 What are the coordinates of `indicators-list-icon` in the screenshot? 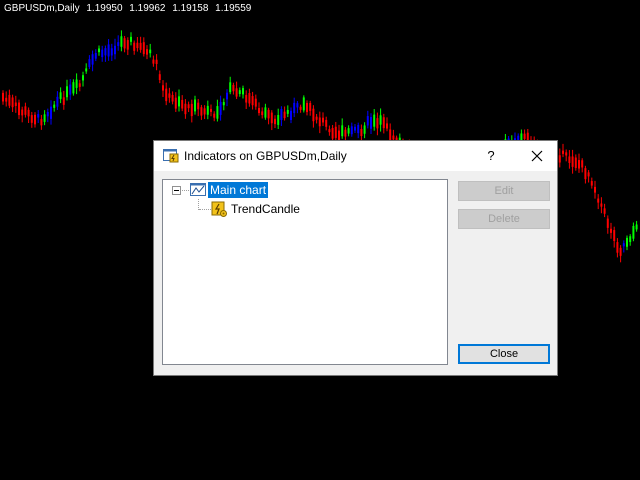 It's located at (171, 156).